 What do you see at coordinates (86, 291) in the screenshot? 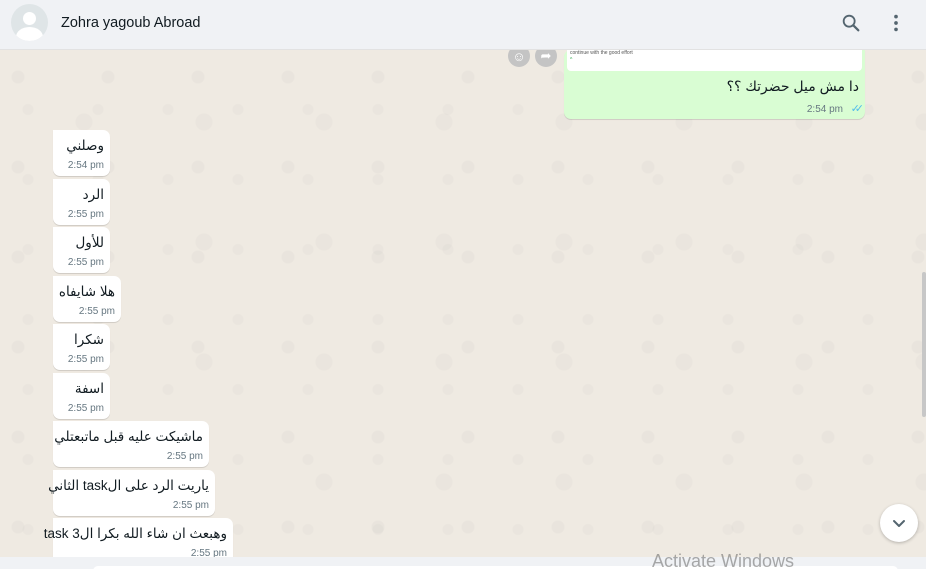
I see `message-text: هلا شايفاه` at bounding box center [86, 291].